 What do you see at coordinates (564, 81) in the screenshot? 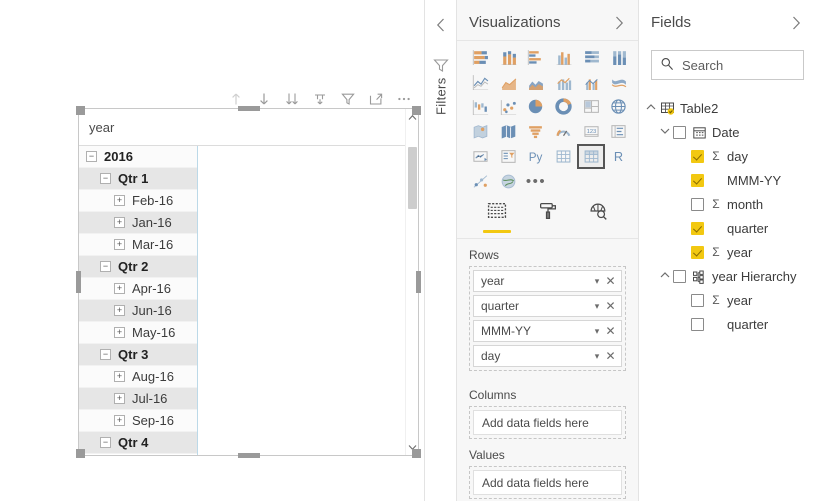
I see `gallery-line-and-stacked-column-chart-icon` at bounding box center [564, 81].